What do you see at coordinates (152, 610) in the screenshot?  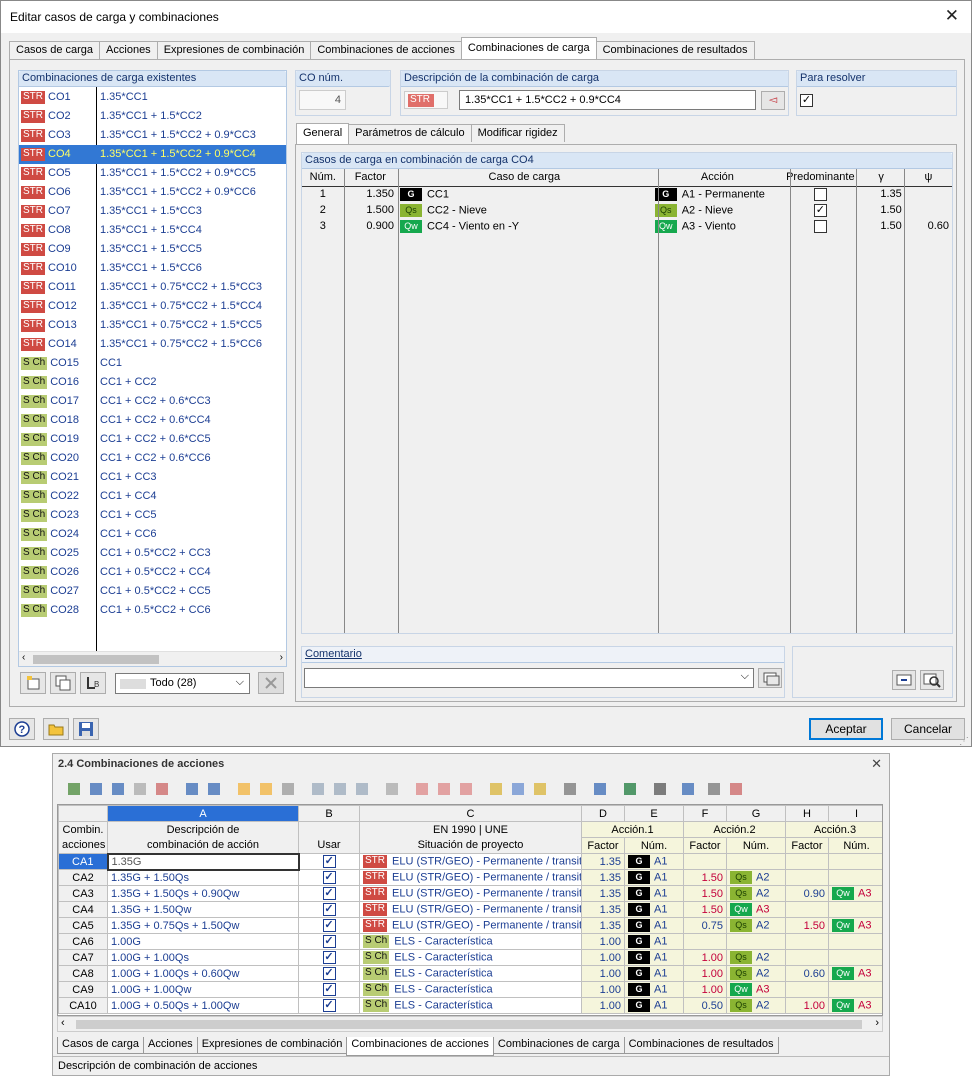 I see `combination-row: S Ch CO28 CC1 + 0.5*CC2 + CC6` at bounding box center [152, 610].